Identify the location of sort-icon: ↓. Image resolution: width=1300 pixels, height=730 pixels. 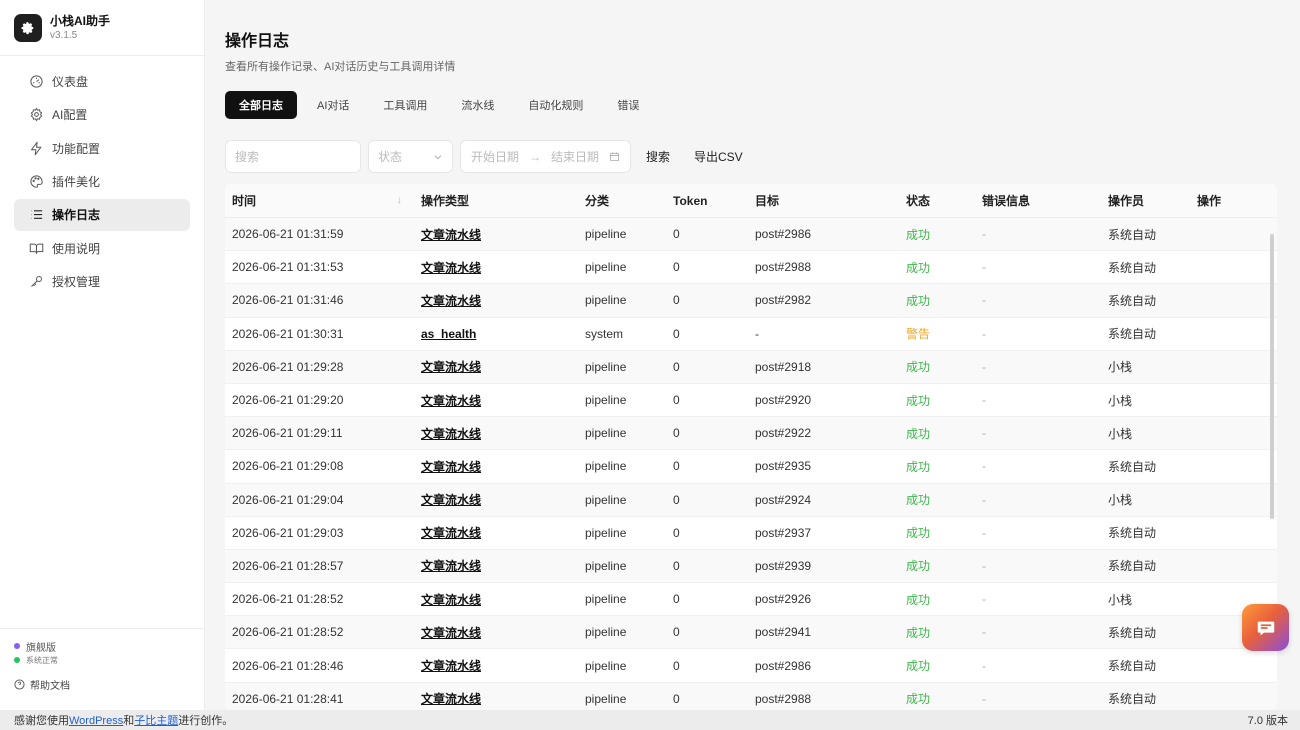
(400, 200).